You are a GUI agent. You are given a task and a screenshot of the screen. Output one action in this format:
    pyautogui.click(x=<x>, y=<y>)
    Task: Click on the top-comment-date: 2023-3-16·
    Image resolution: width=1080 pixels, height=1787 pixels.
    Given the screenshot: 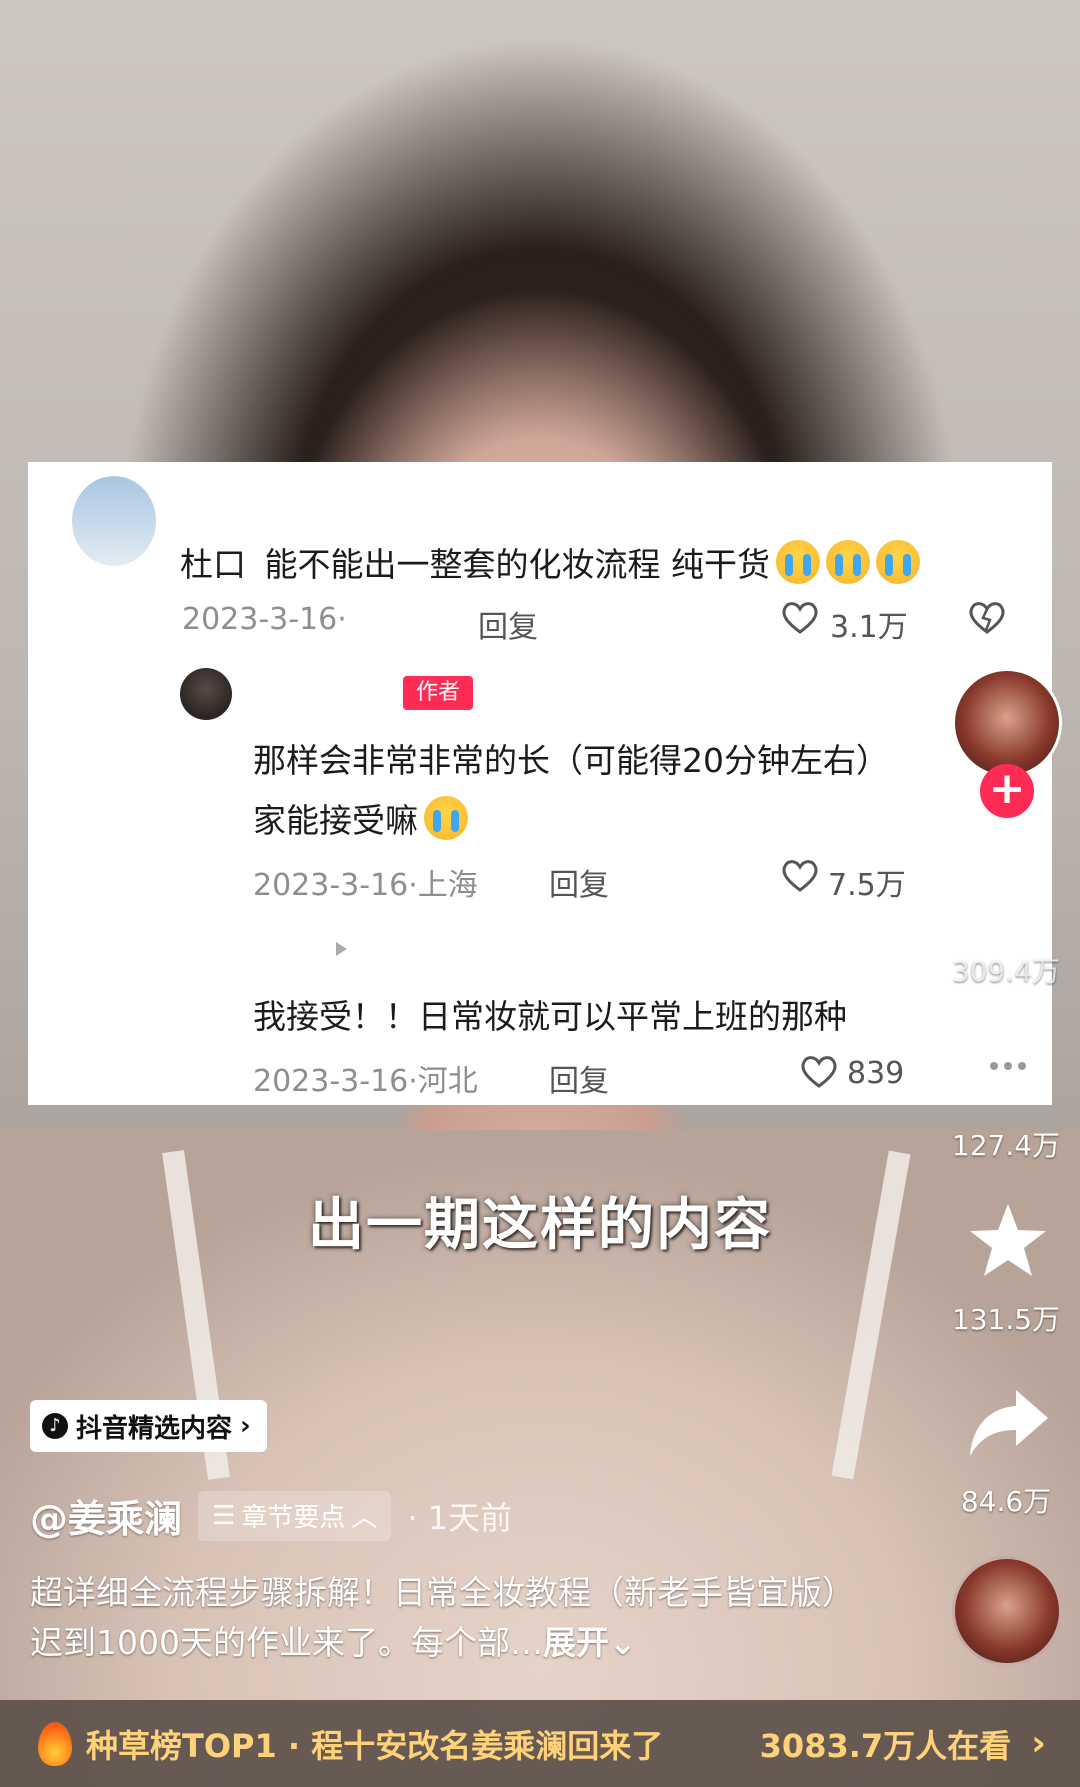 What is the action you would take?
    pyautogui.click(x=264, y=619)
    